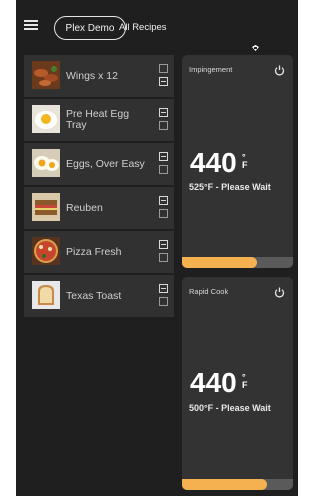 This screenshot has width=320, height=496. I want to click on recipe-item: Pizza Fresh, so click(99, 252).